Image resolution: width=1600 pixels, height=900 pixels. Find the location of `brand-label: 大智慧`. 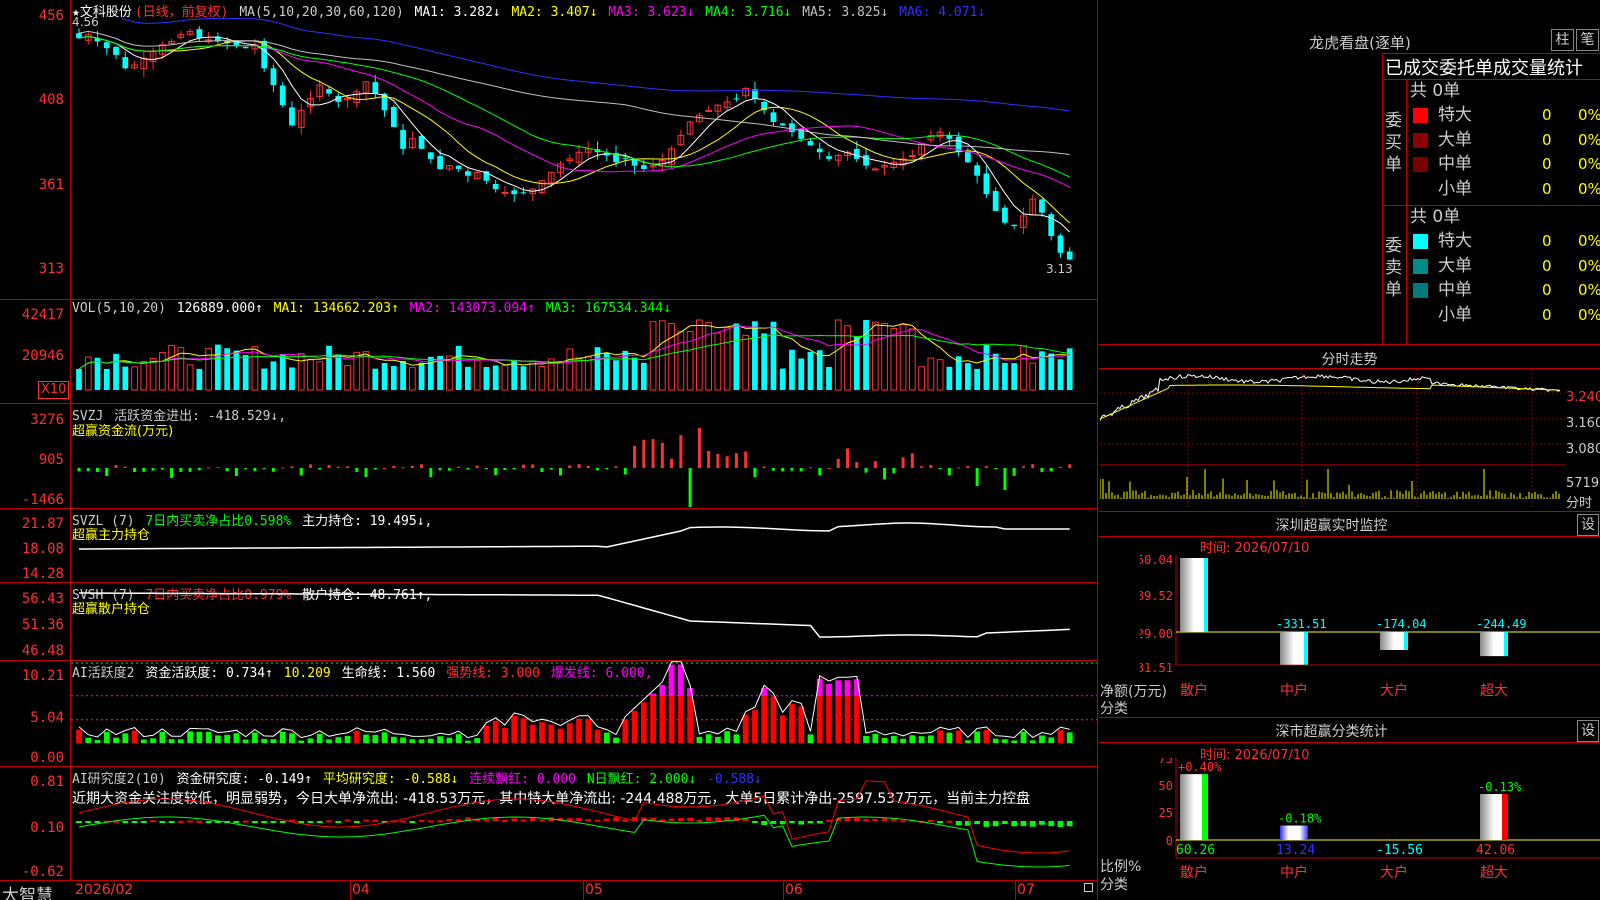

brand-label: 大智慧 is located at coordinates (27, 890).